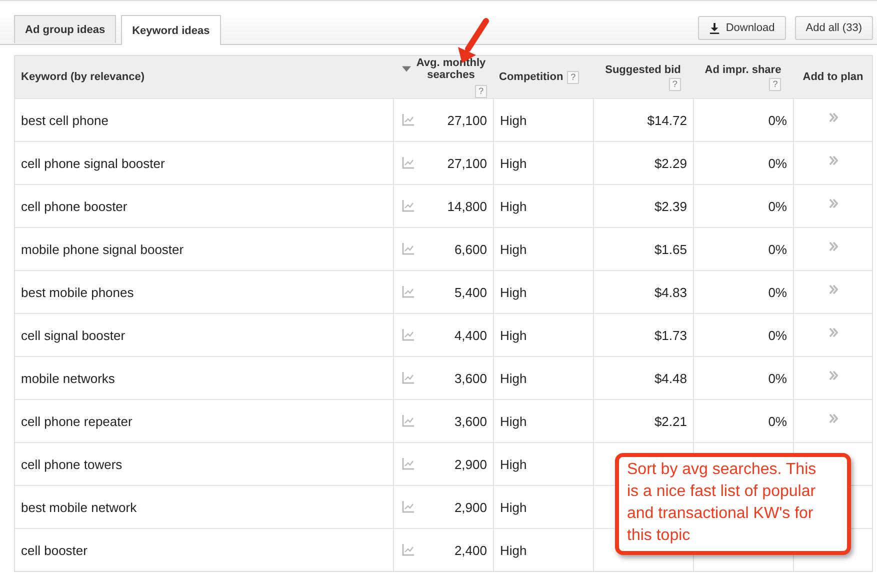  I want to click on keyword-cell: cell booster, so click(54, 550).